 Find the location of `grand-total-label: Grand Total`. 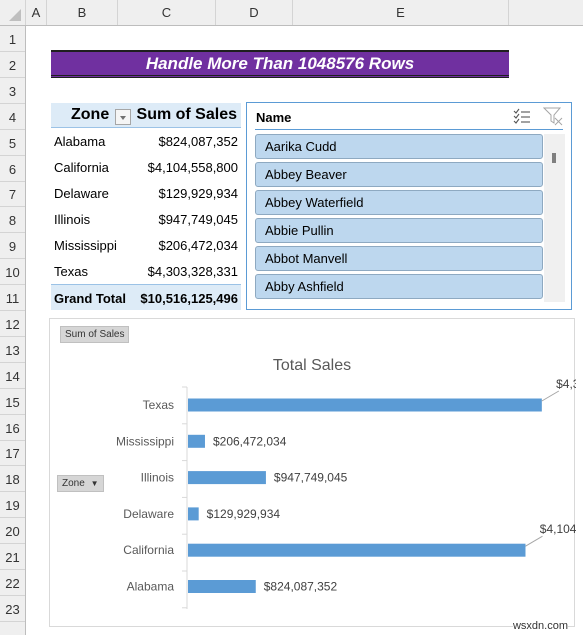

grand-total-label: Grand Total is located at coordinates (90, 298).